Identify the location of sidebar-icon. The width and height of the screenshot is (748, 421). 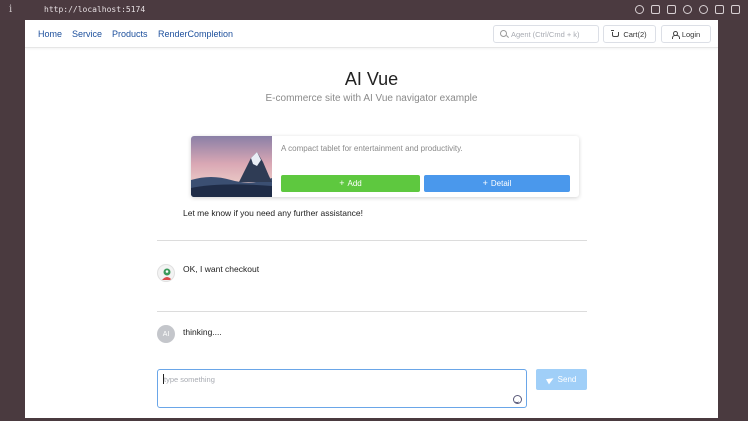
(735, 9).